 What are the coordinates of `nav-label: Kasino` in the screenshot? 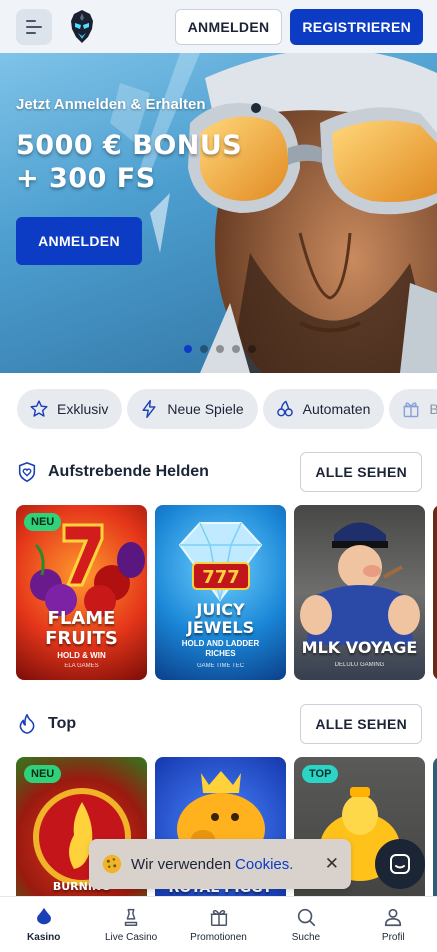 It's located at (44, 937).